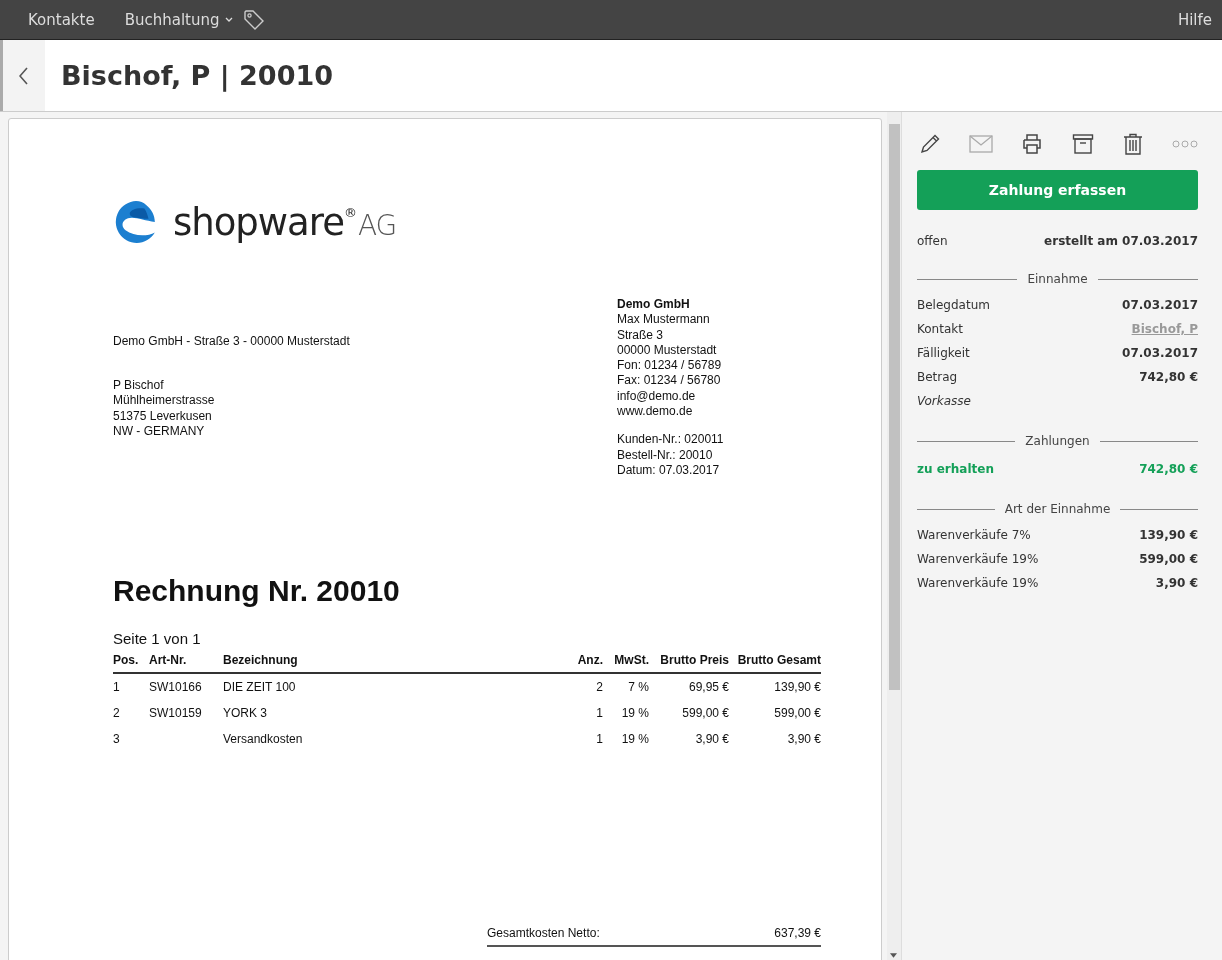  What do you see at coordinates (159, 431) in the screenshot?
I see `address-line: NW - GERMANY` at bounding box center [159, 431].